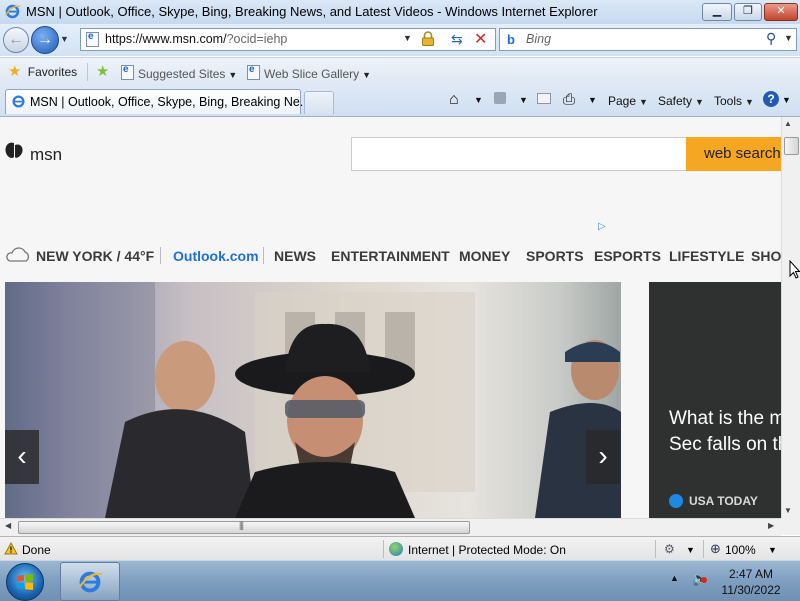 The width and height of the screenshot is (800, 601). What do you see at coordinates (733, 154) in the screenshot?
I see `web-search-button: web search` at bounding box center [733, 154].